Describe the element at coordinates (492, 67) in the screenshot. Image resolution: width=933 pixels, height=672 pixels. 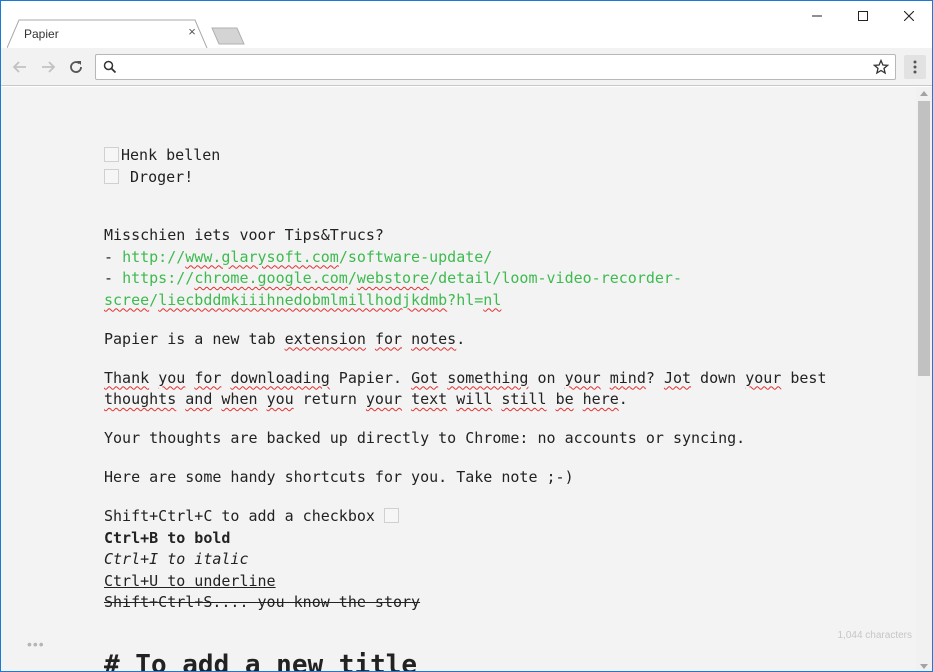
I see `address-input` at that location.